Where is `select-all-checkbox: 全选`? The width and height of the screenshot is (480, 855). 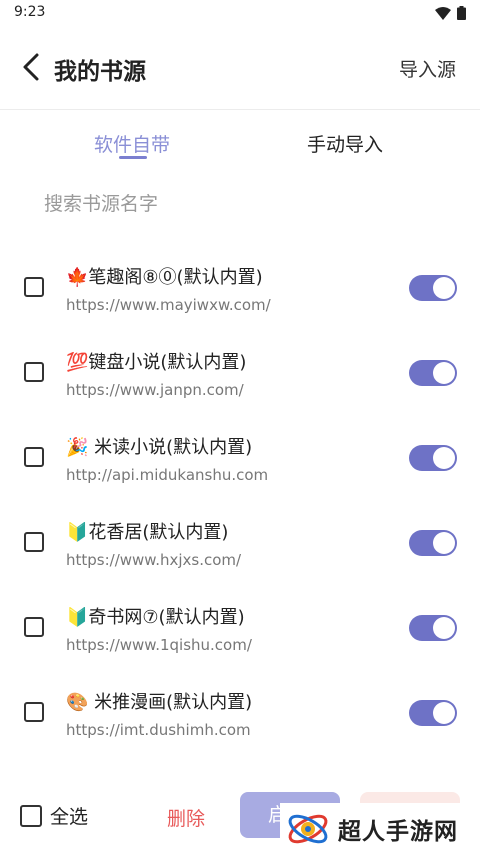
select-all-checkbox: 全选 is located at coordinates (54, 815).